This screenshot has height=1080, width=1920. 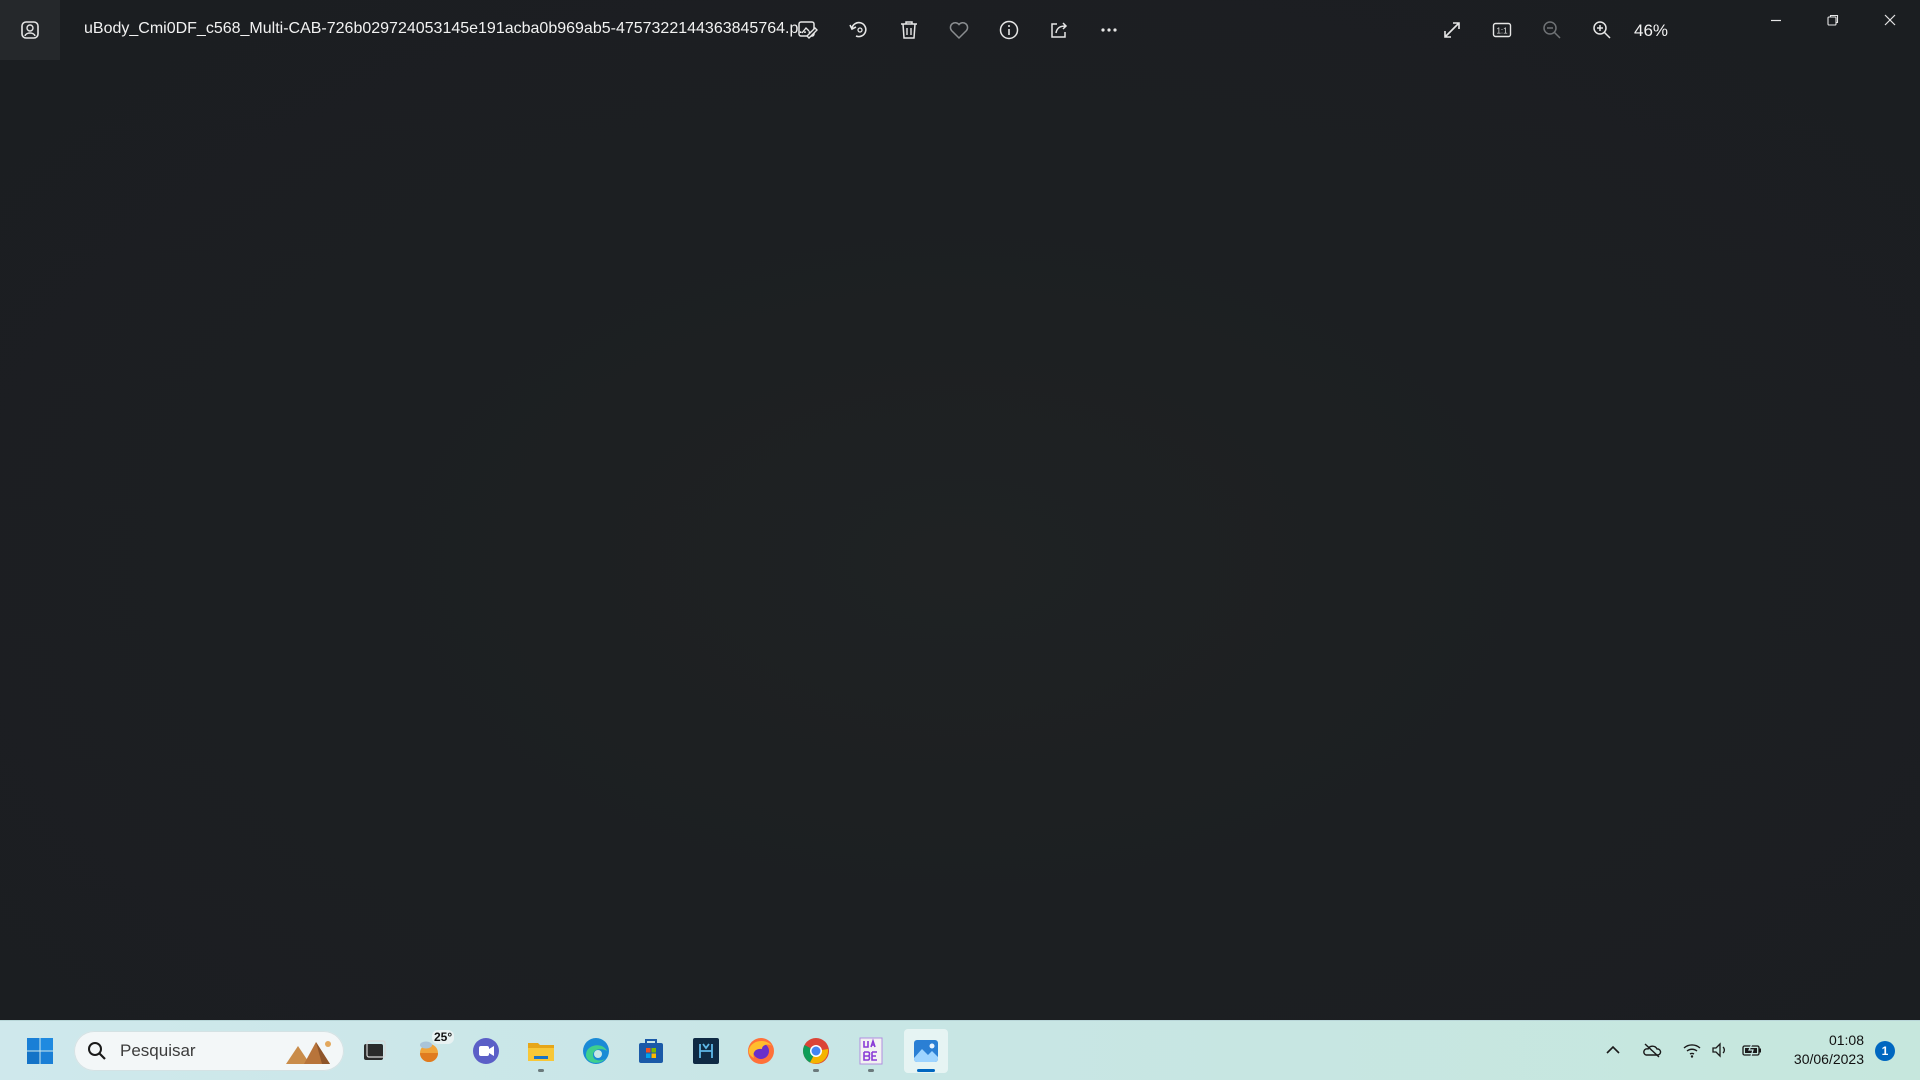 I want to click on wifi-icon, so click(x=1692, y=1051).